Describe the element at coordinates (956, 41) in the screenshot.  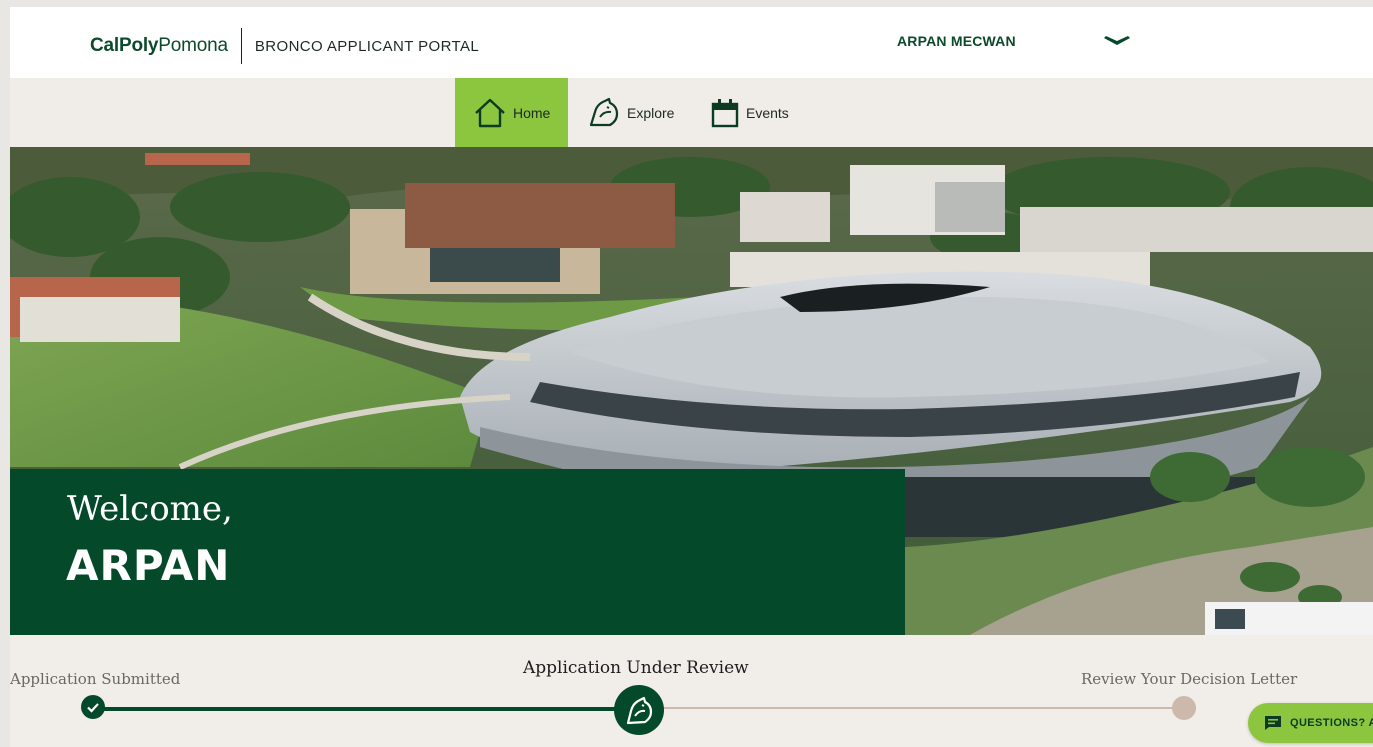
I see `user-name: ARPAN MECWAN` at that location.